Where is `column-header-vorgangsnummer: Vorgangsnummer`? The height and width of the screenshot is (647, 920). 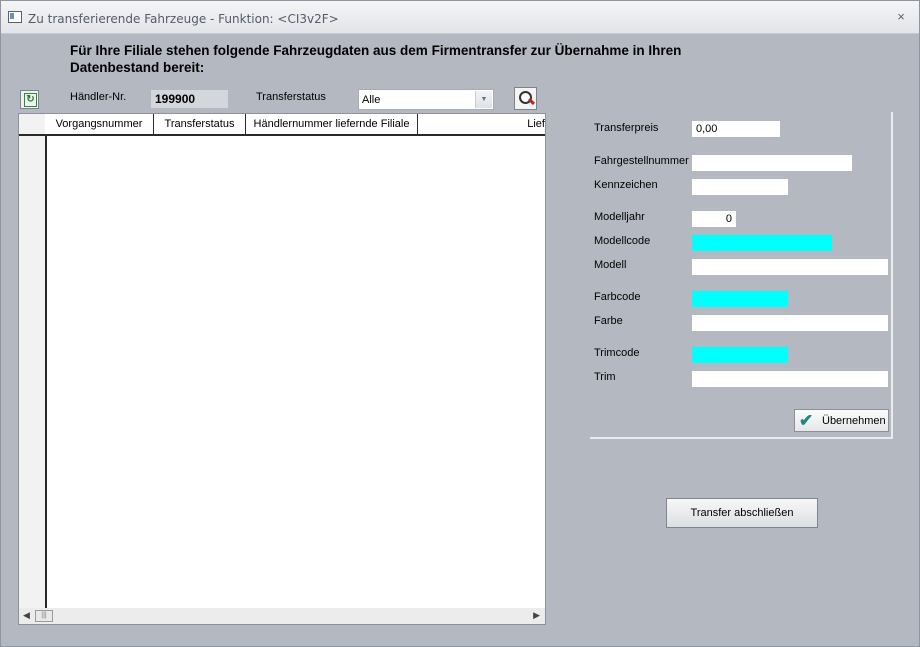
column-header-vorgangsnummer: Vorgangsnummer is located at coordinates (99, 124).